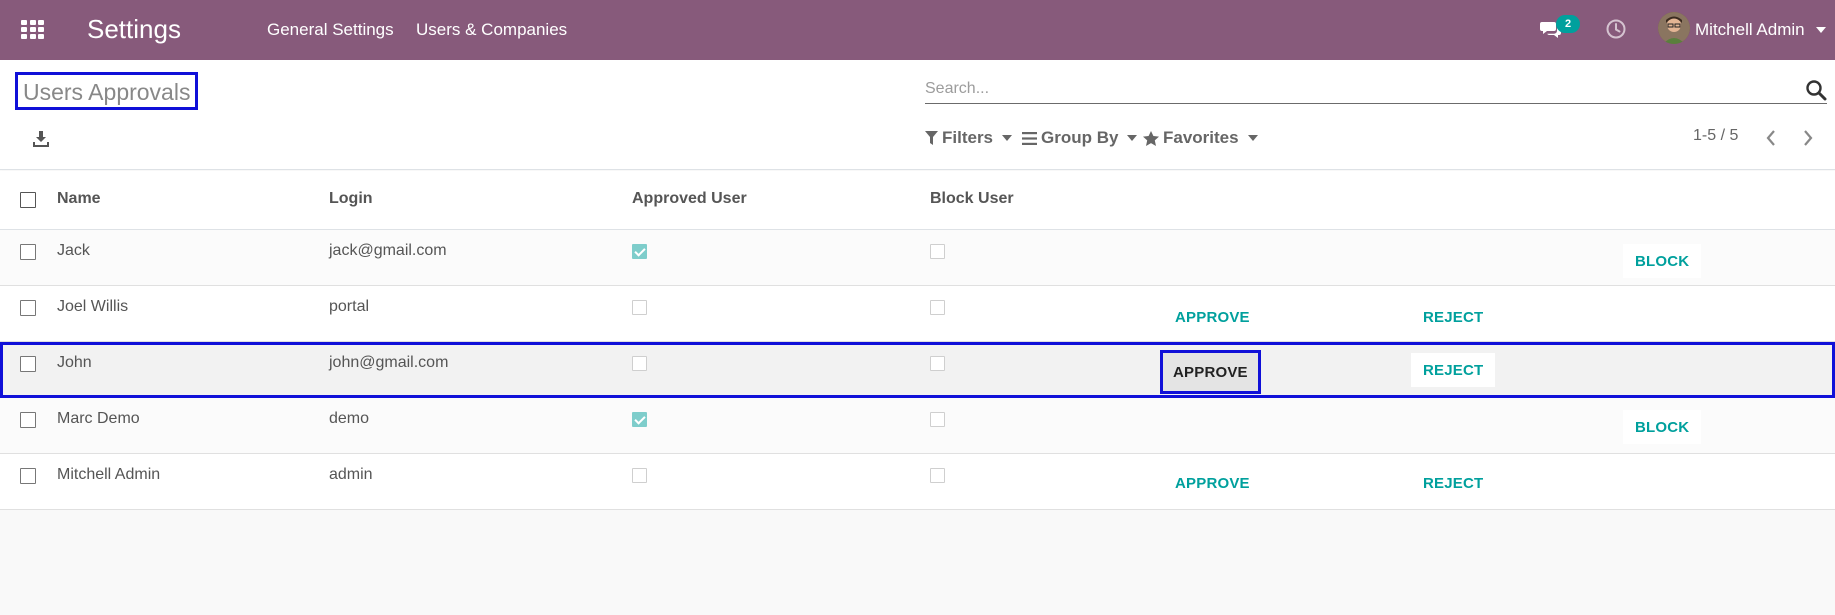 The image size is (1835, 615). What do you see at coordinates (1771, 138) in the screenshot?
I see `chevron-left-icon` at bounding box center [1771, 138].